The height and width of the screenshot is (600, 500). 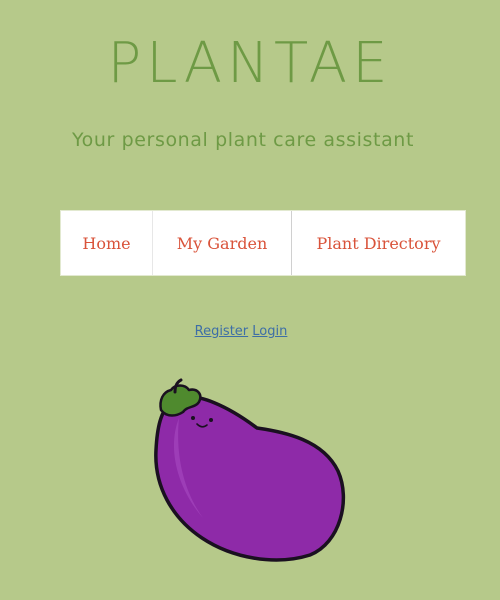 I want to click on site-tagline: Your personal plant care assistant, so click(x=243, y=140).